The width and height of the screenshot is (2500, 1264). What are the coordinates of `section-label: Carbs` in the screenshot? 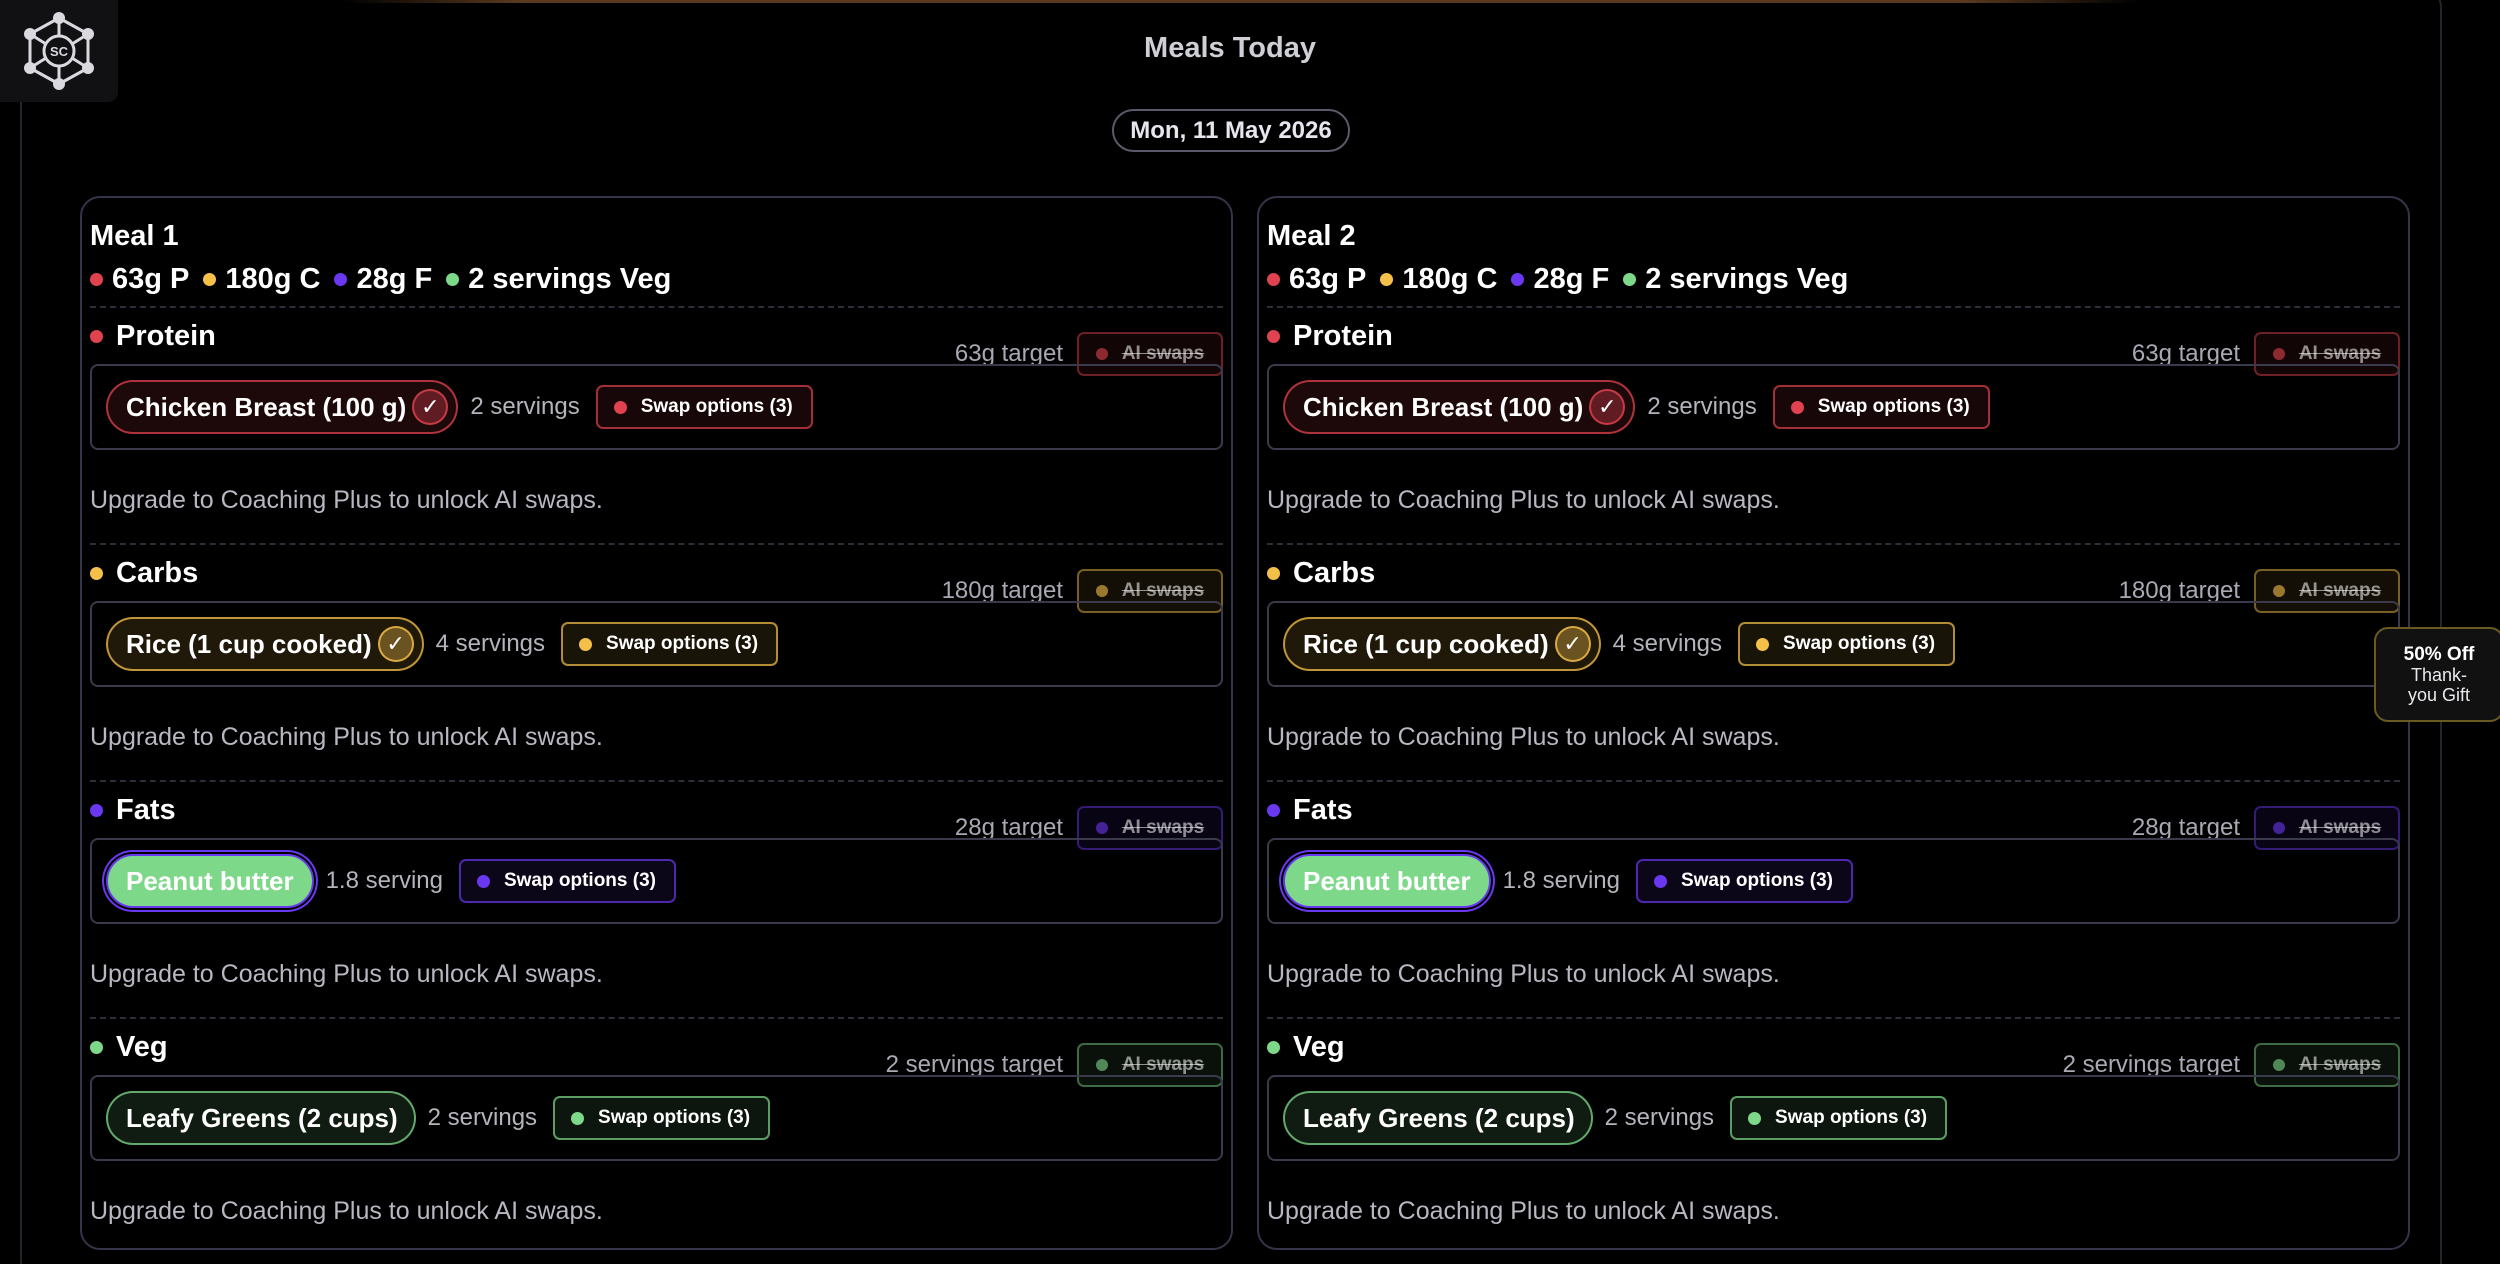 It's located at (157, 573).